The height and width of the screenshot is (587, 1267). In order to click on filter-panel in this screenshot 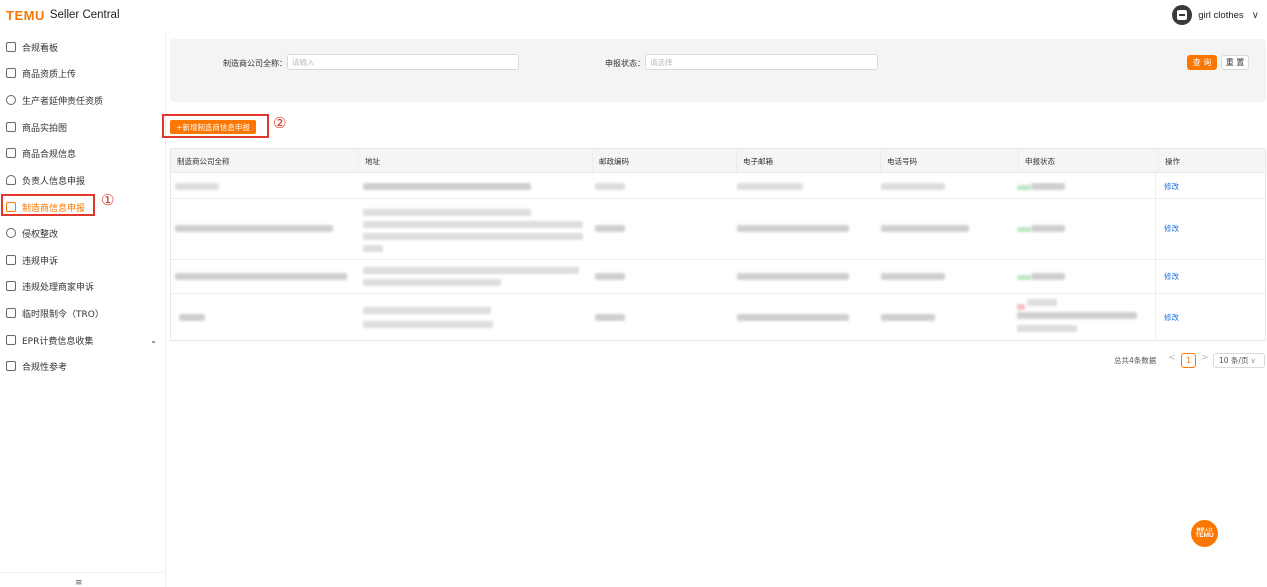, I will do `click(718, 70)`.